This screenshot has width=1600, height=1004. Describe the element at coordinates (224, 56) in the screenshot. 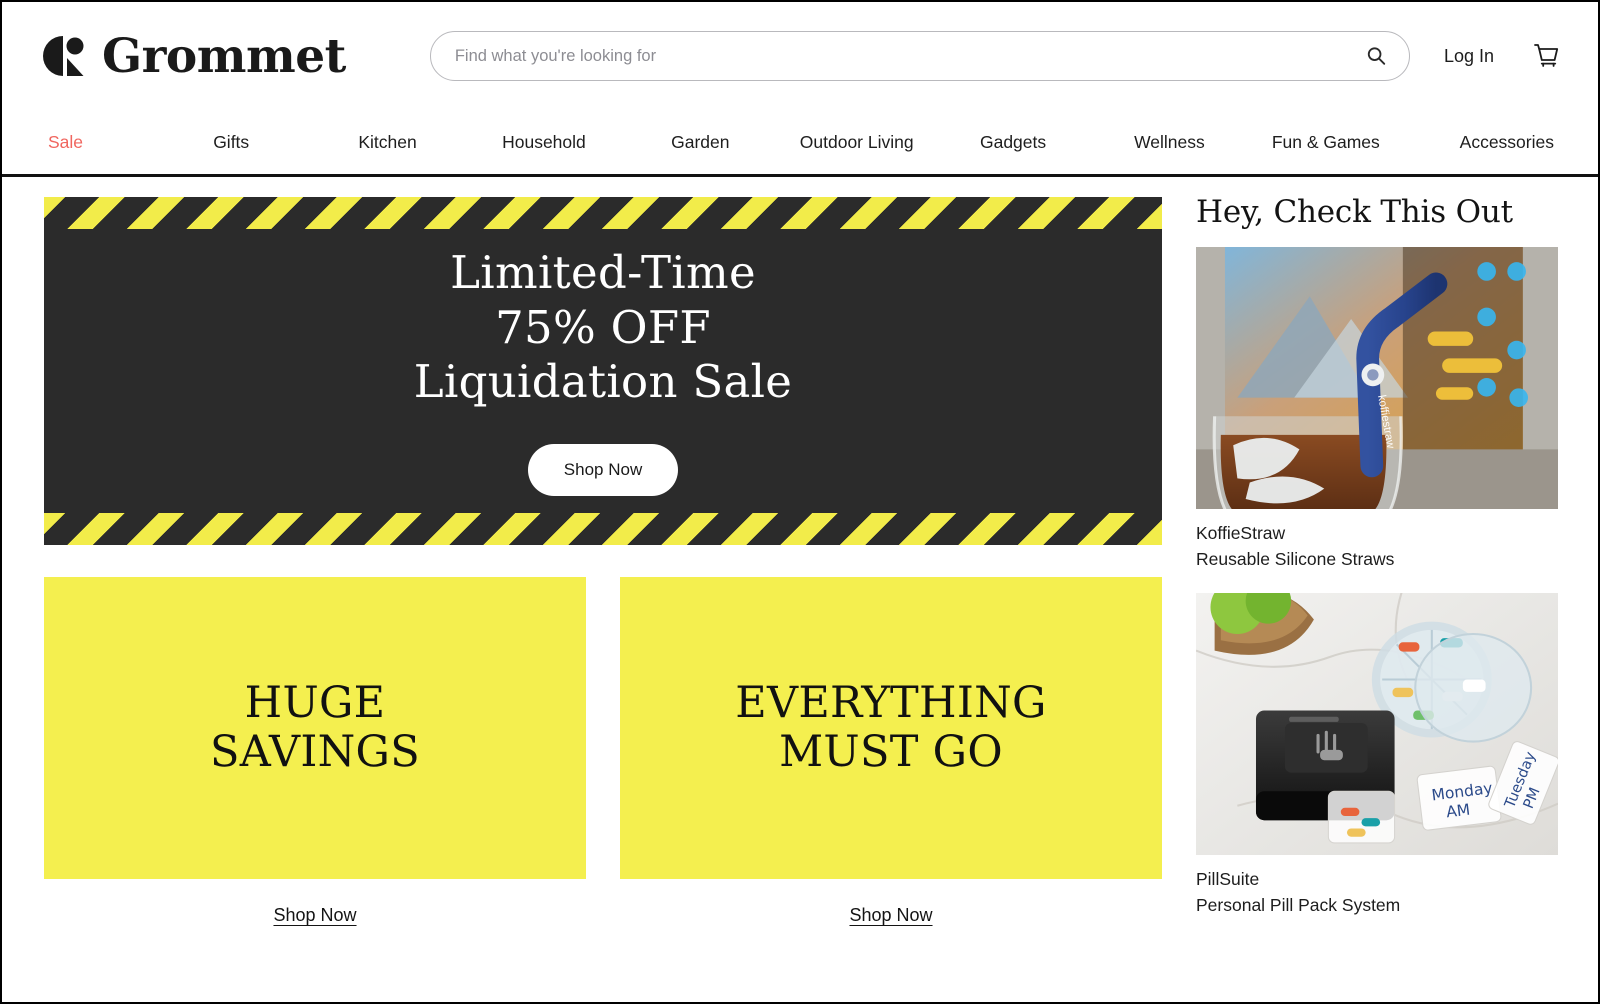

I see `brand-name: Grommet` at that location.